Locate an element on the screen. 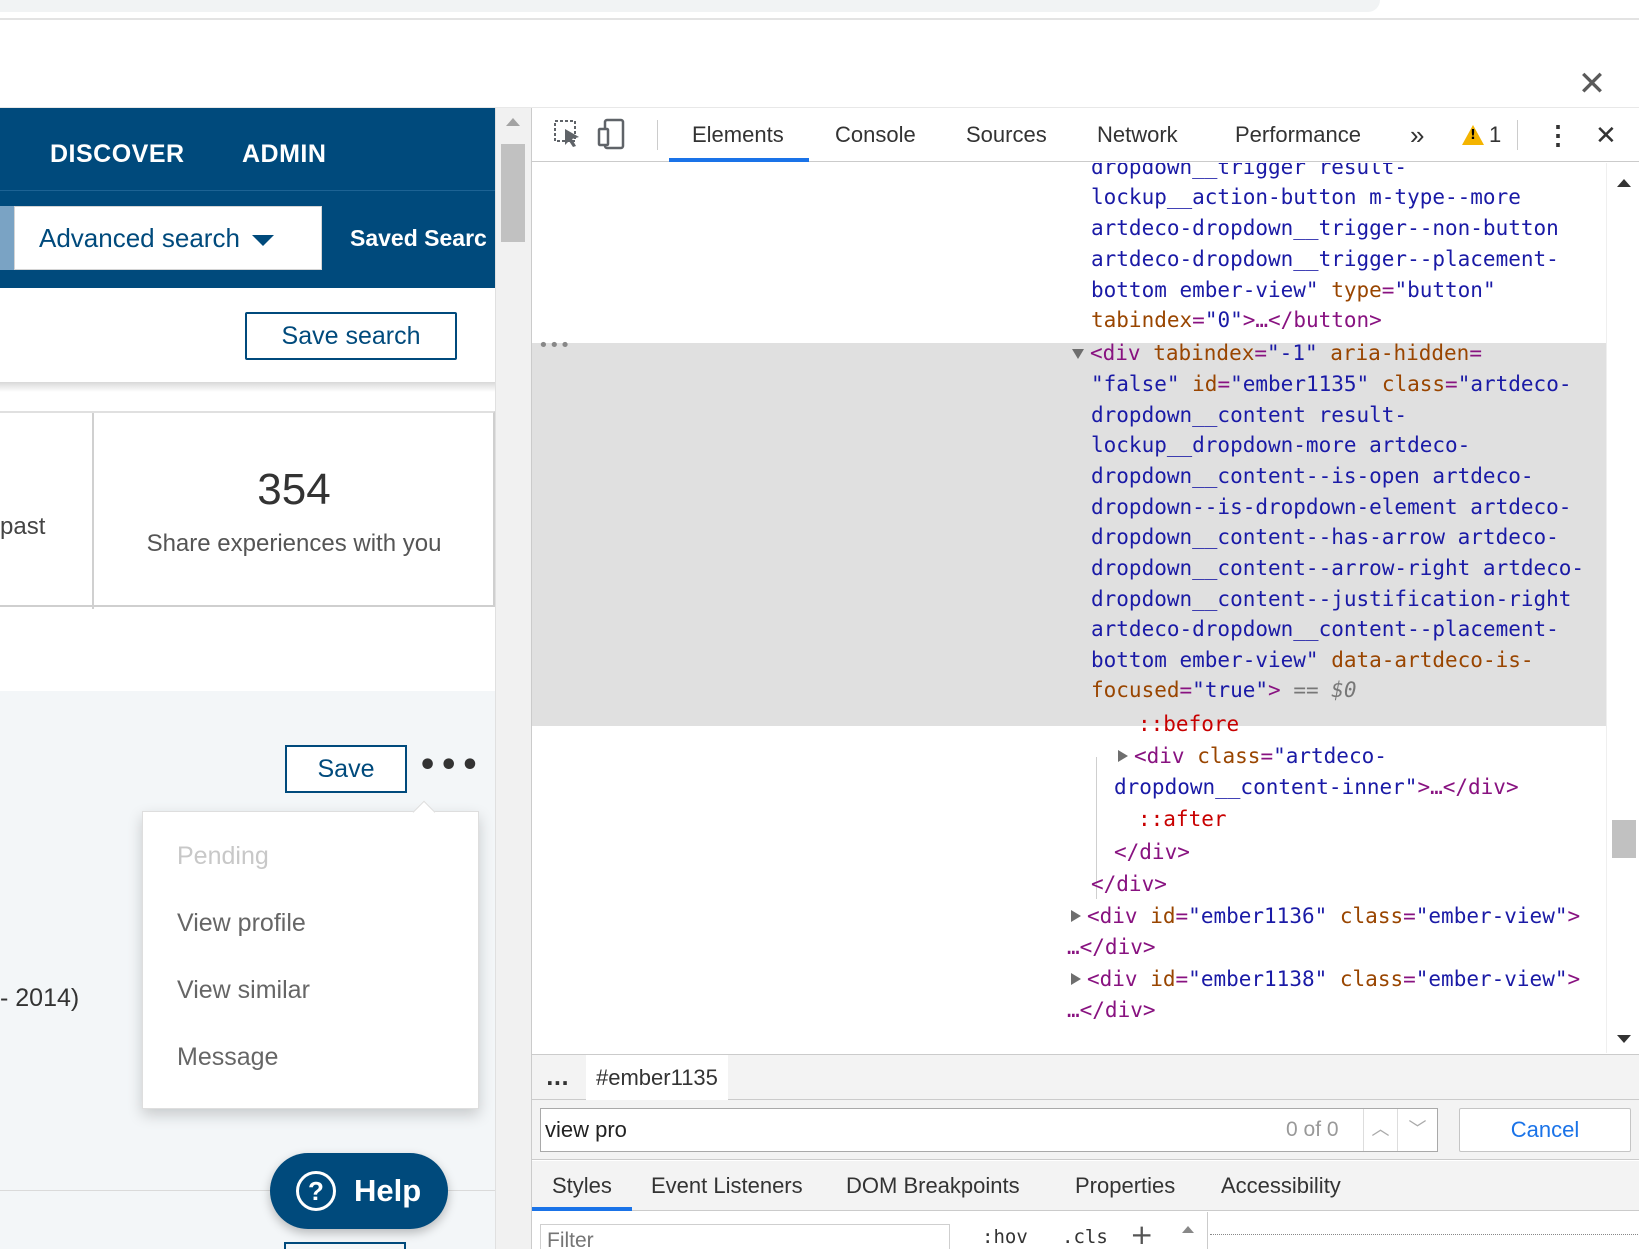  dom-scroll-thumb is located at coordinates (1624, 839).